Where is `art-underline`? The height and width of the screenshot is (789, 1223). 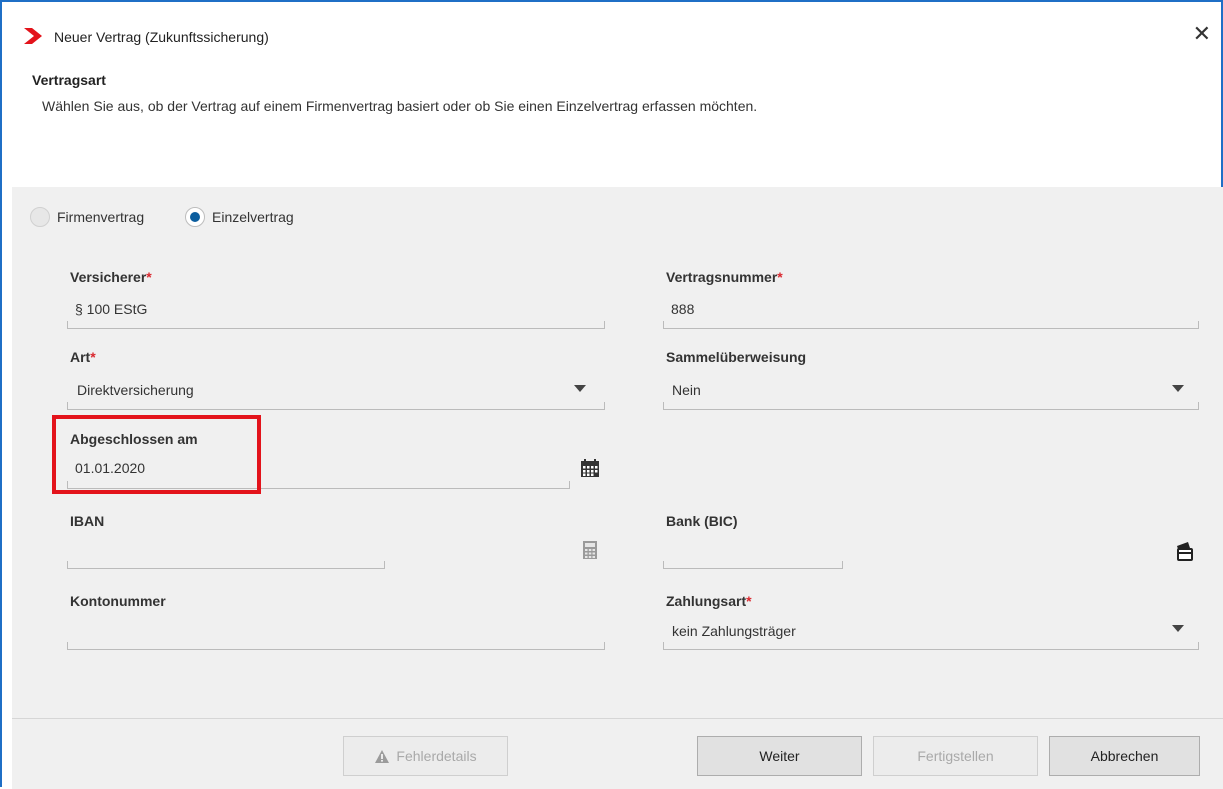 art-underline is located at coordinates (336, 406).